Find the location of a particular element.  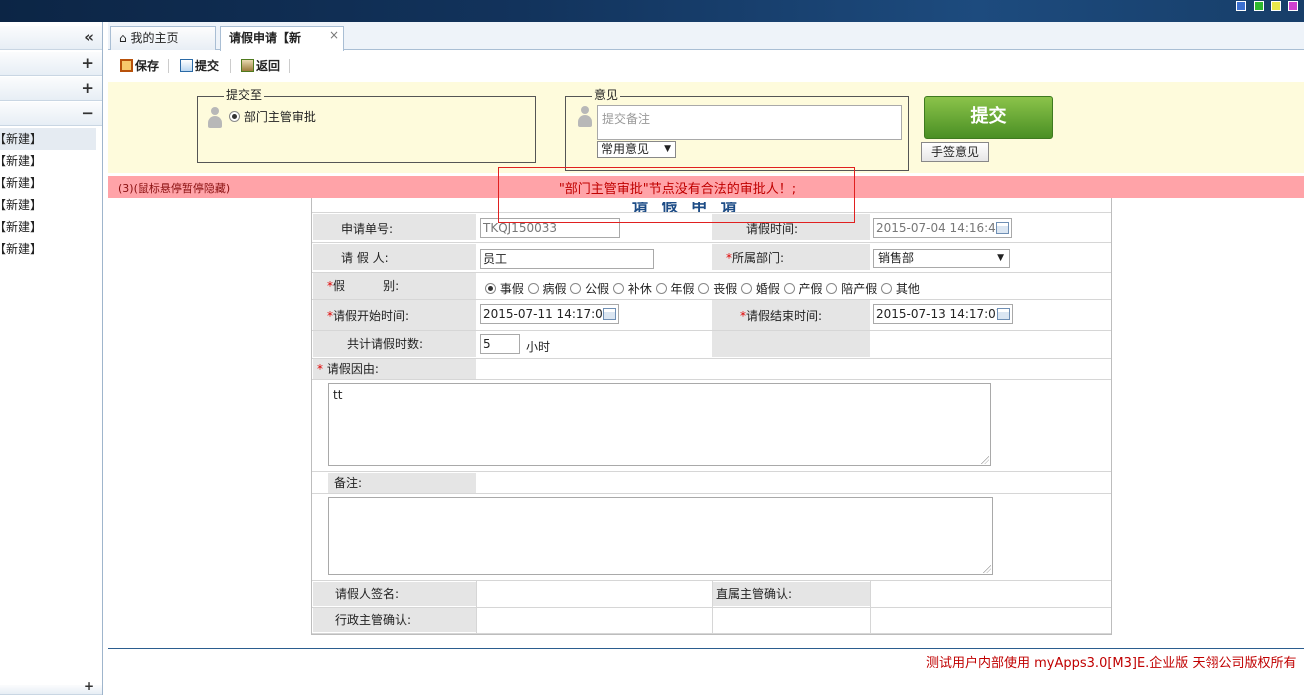

sidebar-section-2: + is located at coordinates (51, 89).